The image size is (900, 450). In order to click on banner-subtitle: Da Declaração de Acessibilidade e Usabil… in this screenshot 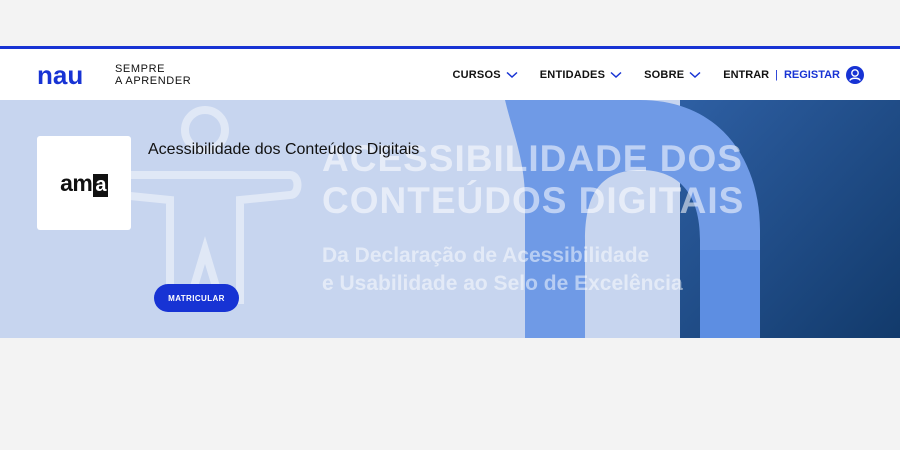, I will do `click(582, 270)`.